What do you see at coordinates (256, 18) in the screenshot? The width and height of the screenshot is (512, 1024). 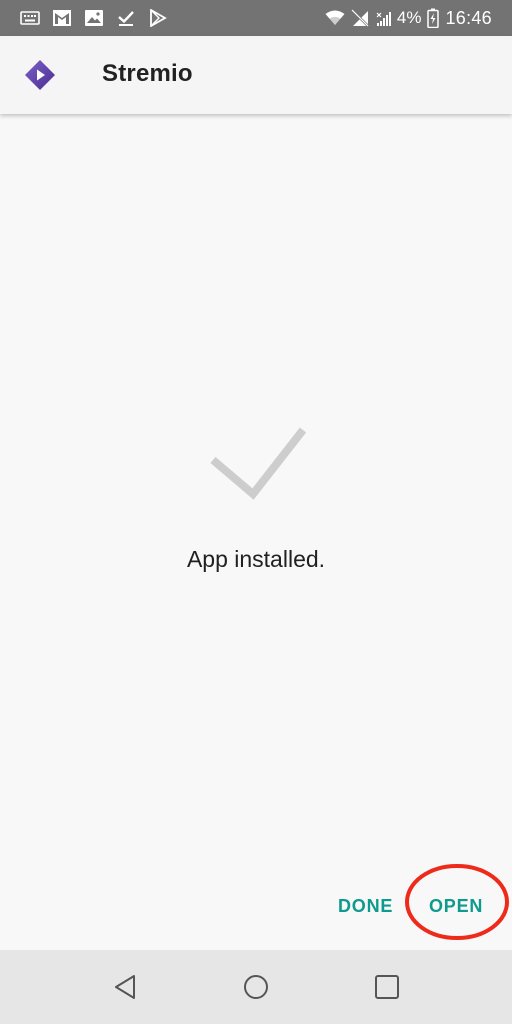 I see `status-bar: 4% 16:46` at bounding box center [256, 18].